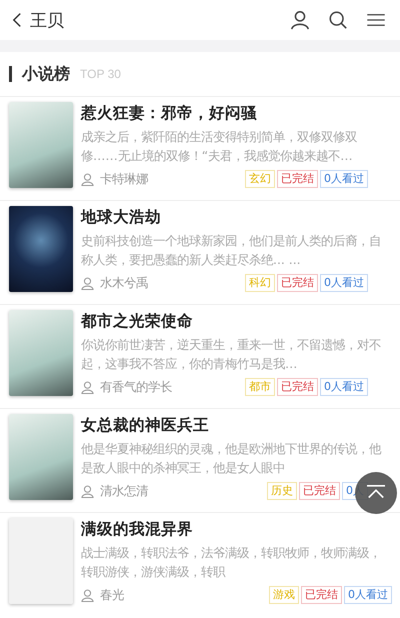 The height and width of the screenshot is (618, 400). I want to click on book-title: 满级的我混异界, so click(236, 529).